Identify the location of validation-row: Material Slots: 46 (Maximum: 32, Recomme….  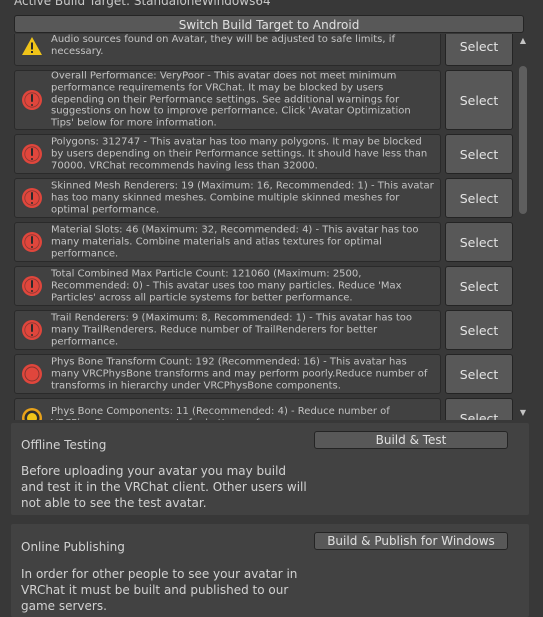
(271, 244).